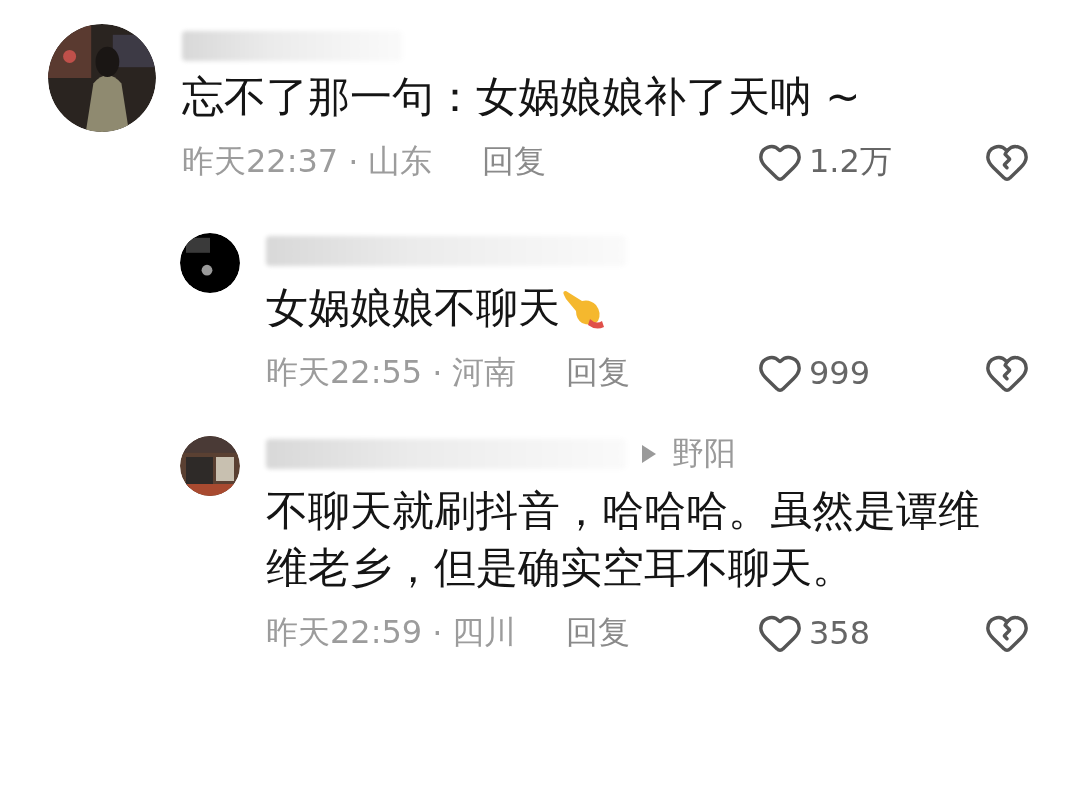  Describe the element at coordinates (840, 633) in the screenshot. I see `like-count: 358` at that location.